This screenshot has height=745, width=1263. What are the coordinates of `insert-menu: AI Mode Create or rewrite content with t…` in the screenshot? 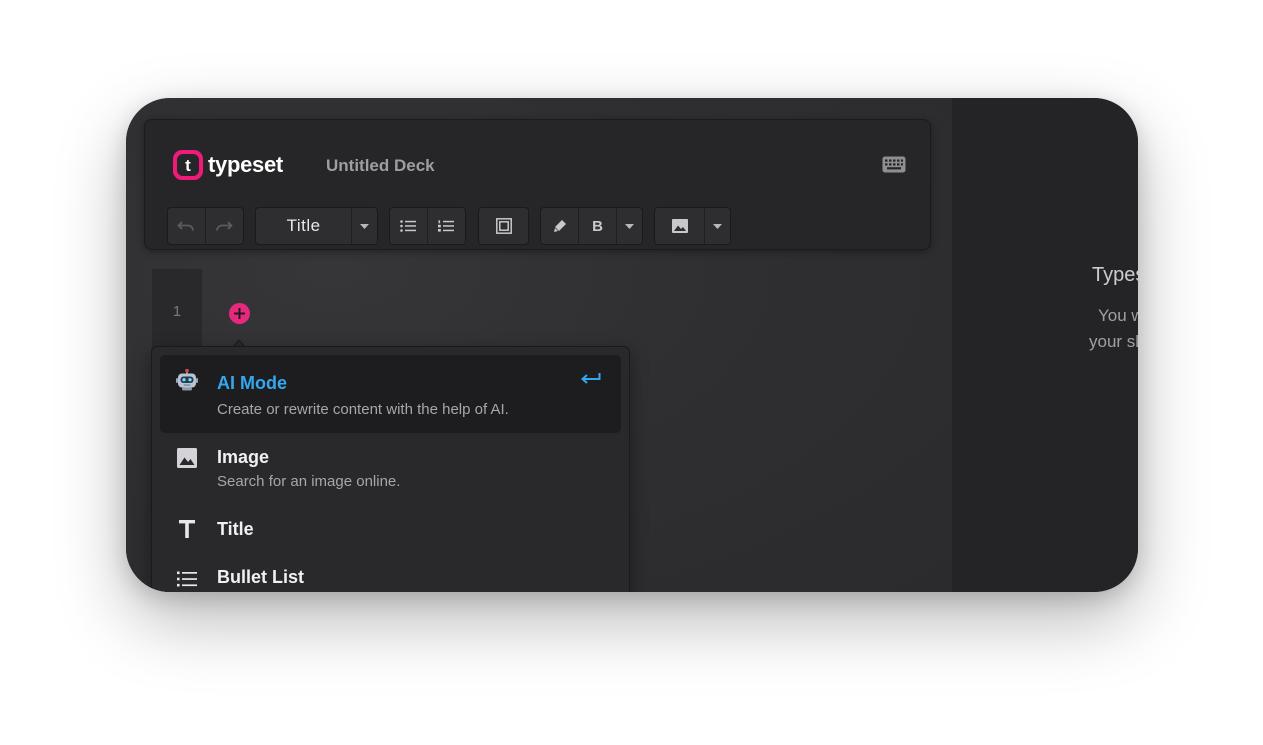 It's located at (390, 469).